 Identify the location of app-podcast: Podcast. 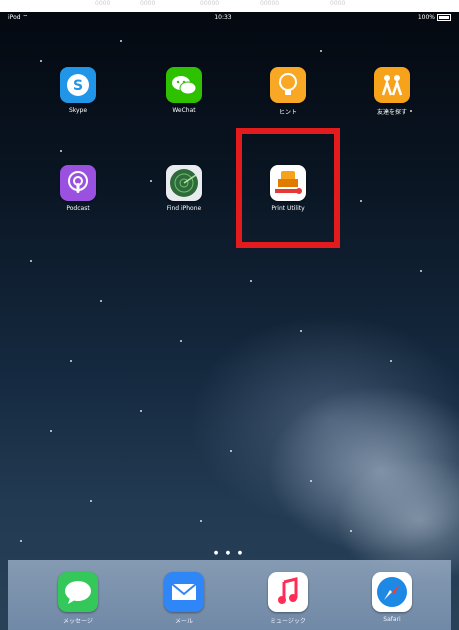
(78, 188).